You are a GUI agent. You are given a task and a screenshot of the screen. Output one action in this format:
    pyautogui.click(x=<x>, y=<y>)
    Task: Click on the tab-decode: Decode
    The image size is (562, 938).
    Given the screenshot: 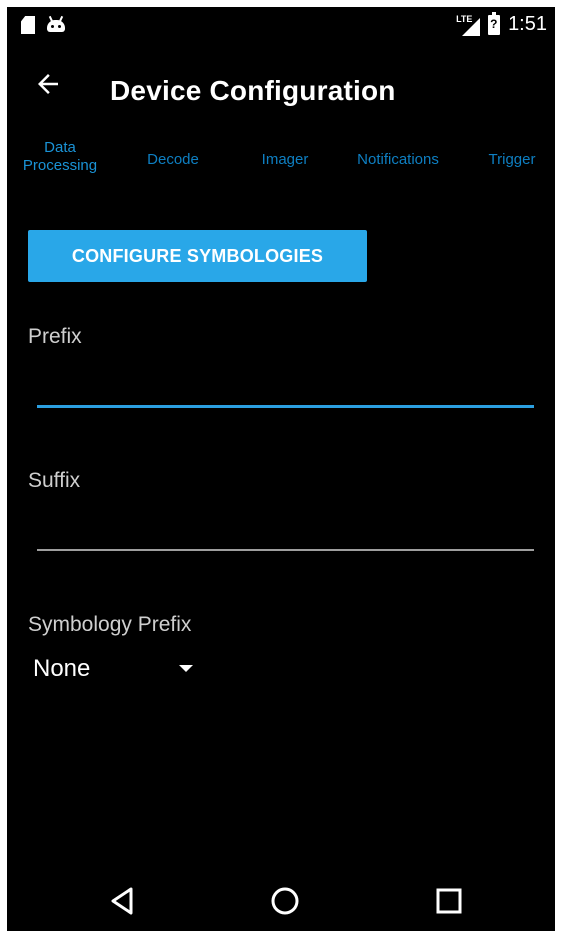 What is the action you would take?
    pyautogui.click(x=173, y=160)
    